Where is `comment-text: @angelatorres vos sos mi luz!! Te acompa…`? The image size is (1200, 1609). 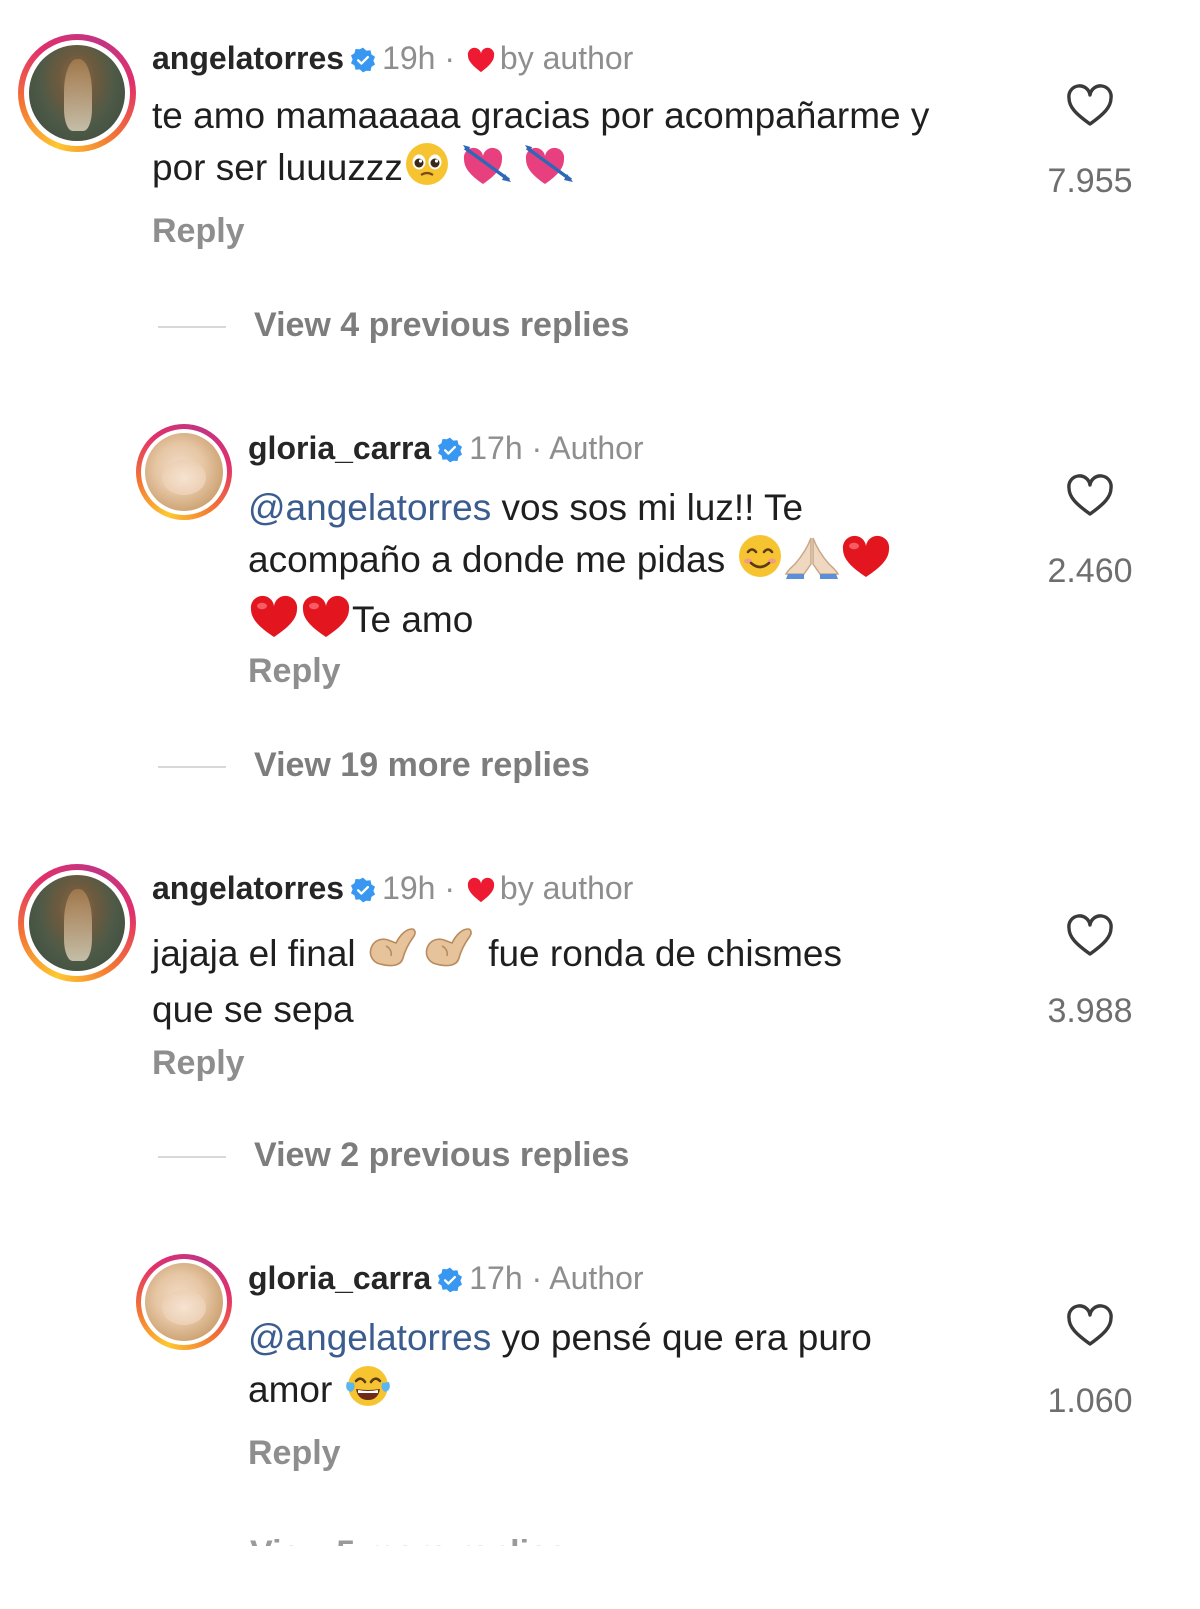 comment-text: @angelatorres vos sos mi luz!! Te acompa… is located at coordinates (628, 568).